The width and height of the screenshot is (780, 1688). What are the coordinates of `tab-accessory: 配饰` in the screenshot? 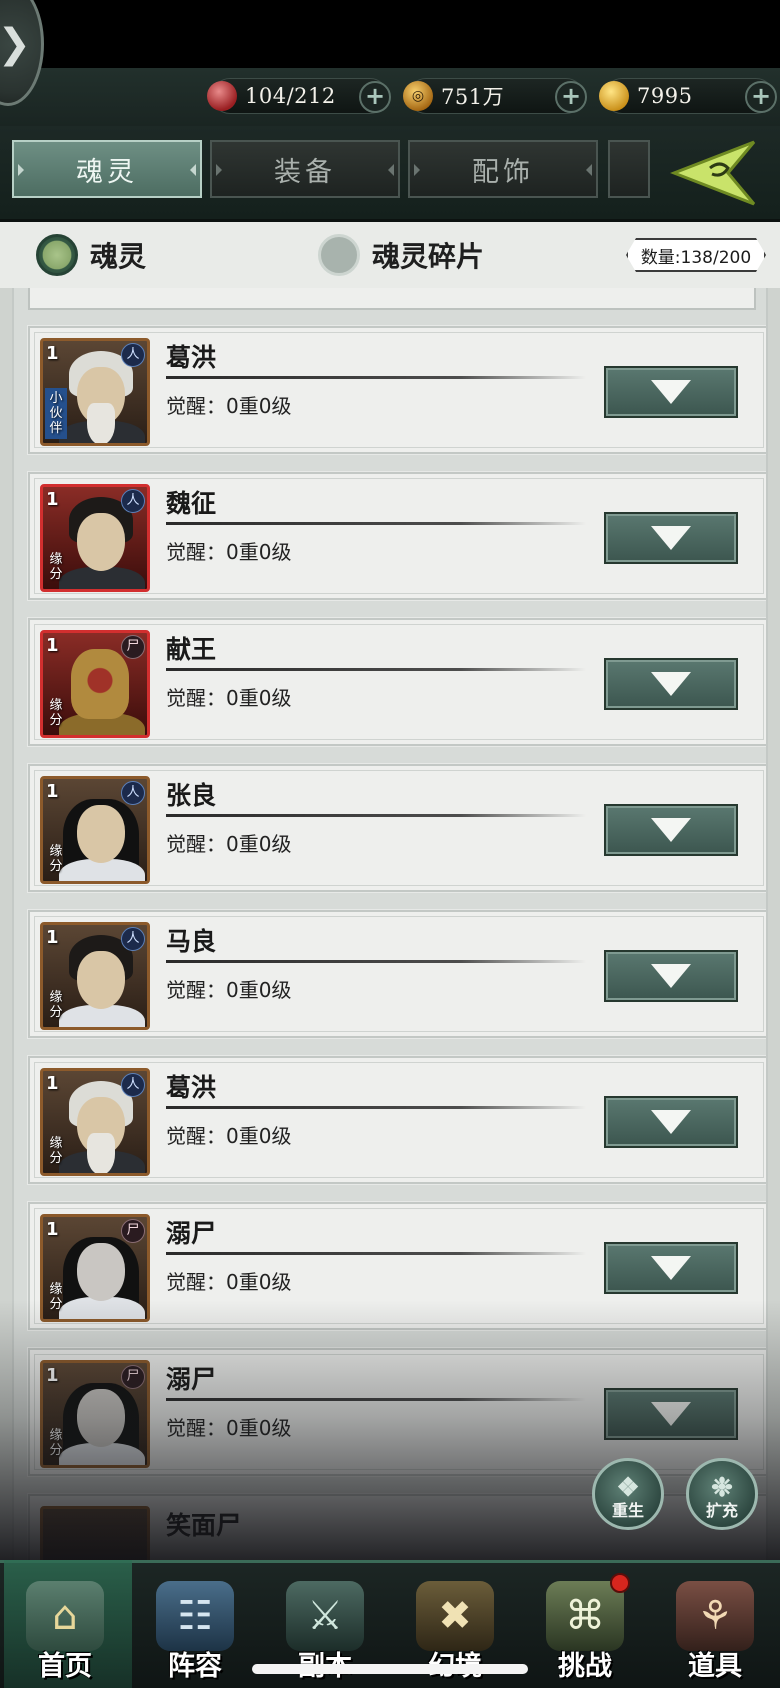 It's located at (503, 169).